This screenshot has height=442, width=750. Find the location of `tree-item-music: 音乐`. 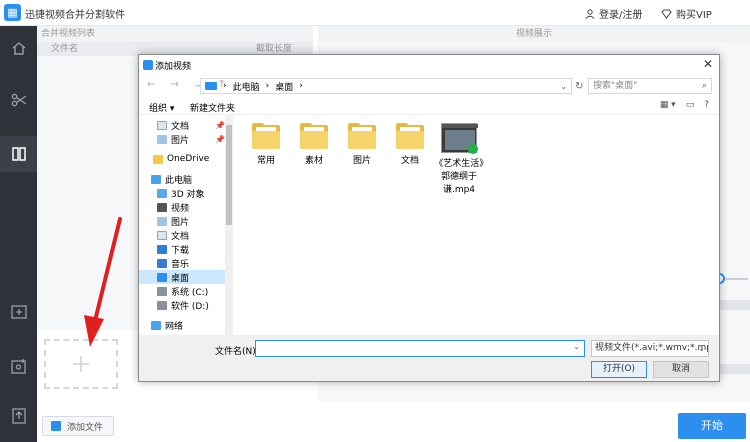

tree-item-music: 音乐 is located at coordinates (183, 263).